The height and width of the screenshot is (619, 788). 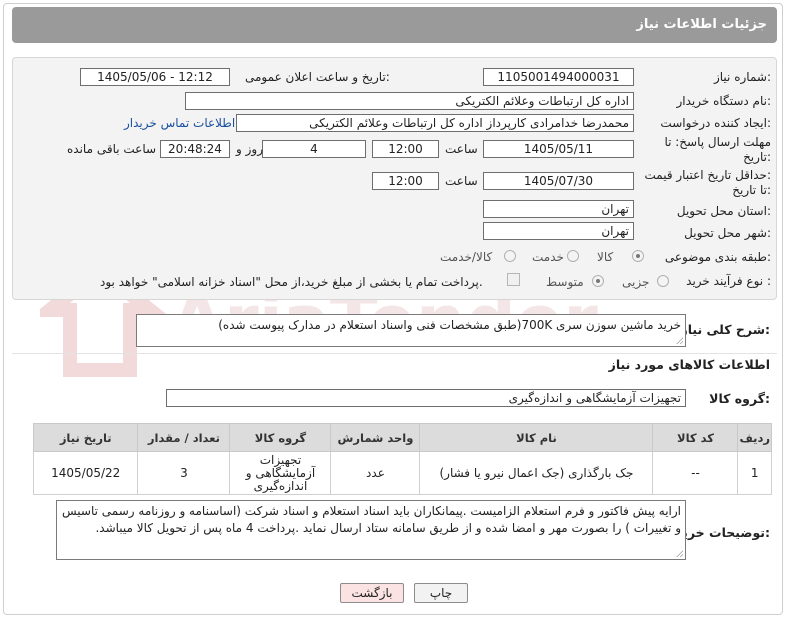 What do you see at coordinates (112, 149) in the screenshot?
I see `remaining-label: ساعت باقی مانده` at bounding box center [112, 149].